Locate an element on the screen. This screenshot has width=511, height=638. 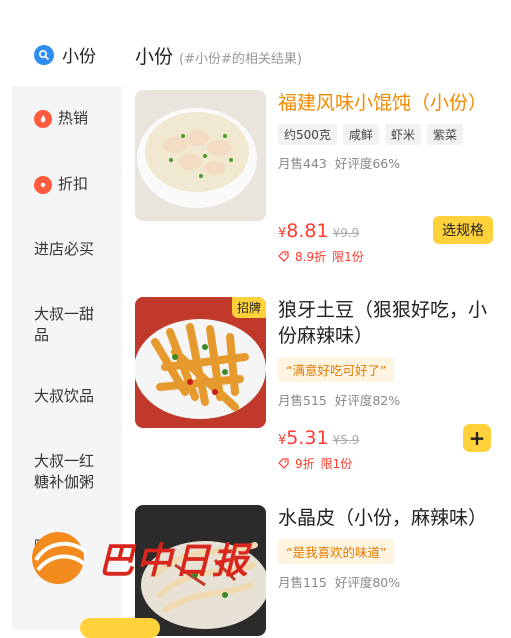
product-stats: 月售443 好评度66% is located at coordinates (388, 162).